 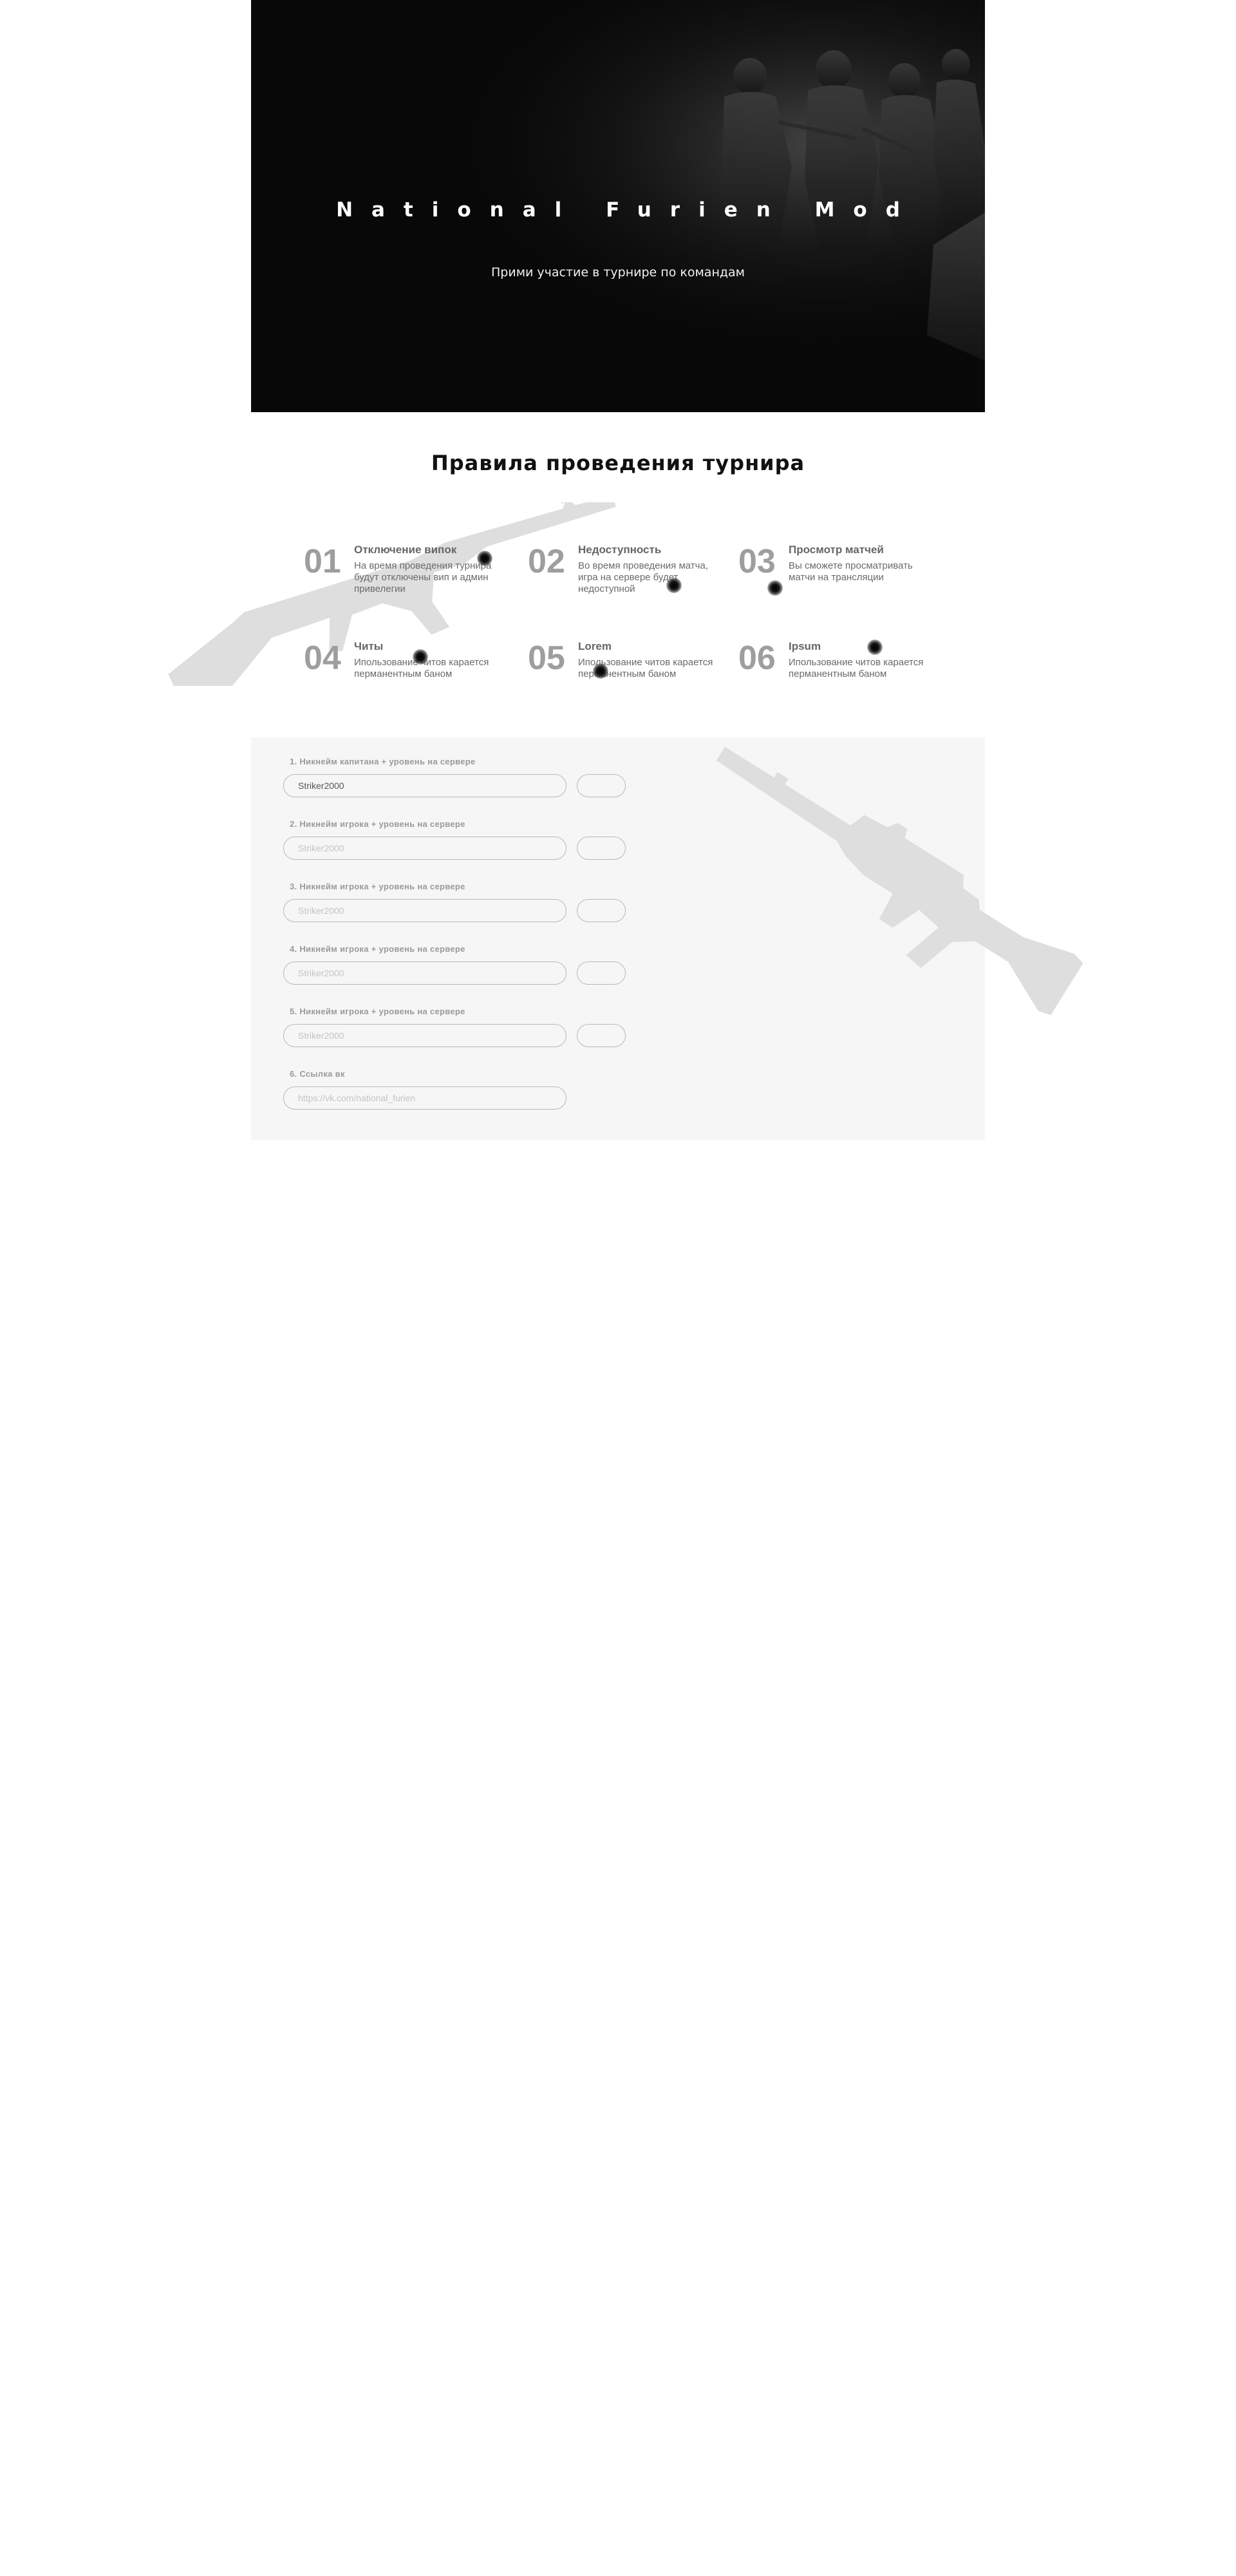 I want to click on field-label: 2. Никнейм игрока + уровень на сервере, so click(x=378, y=824).